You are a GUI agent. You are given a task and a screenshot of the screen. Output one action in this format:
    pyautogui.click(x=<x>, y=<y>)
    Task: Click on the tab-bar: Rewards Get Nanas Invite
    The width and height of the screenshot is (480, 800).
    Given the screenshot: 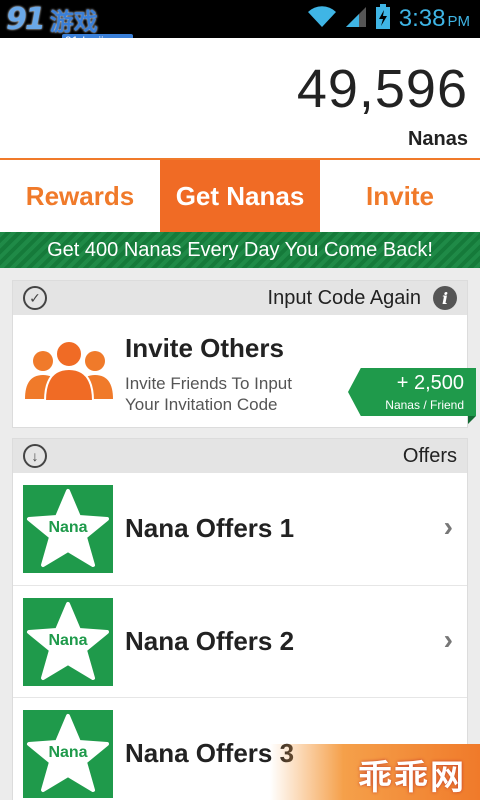 What is the action you would take?
    pyautogui.click(x=240, y=196)
    